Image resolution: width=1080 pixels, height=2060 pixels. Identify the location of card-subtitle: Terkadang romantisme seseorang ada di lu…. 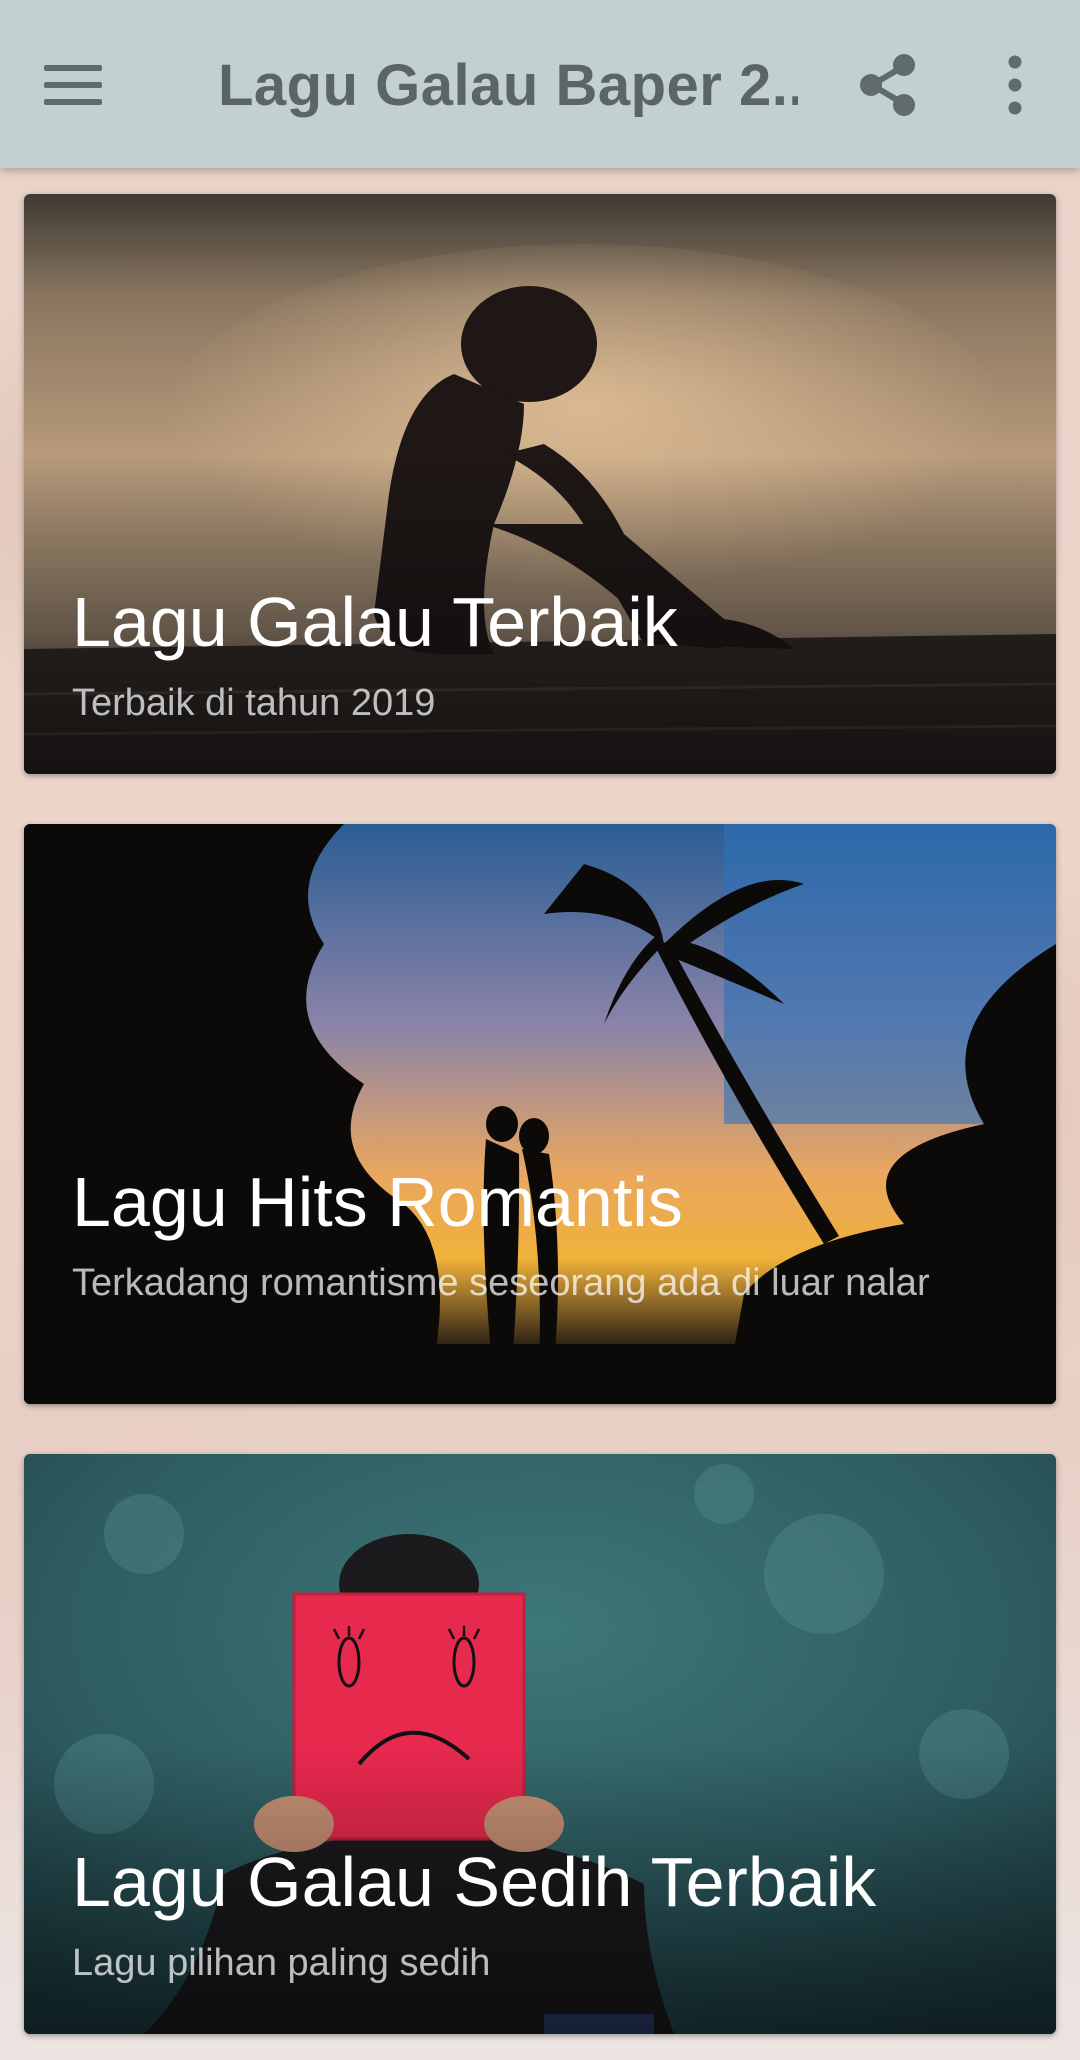
(501, 1283).